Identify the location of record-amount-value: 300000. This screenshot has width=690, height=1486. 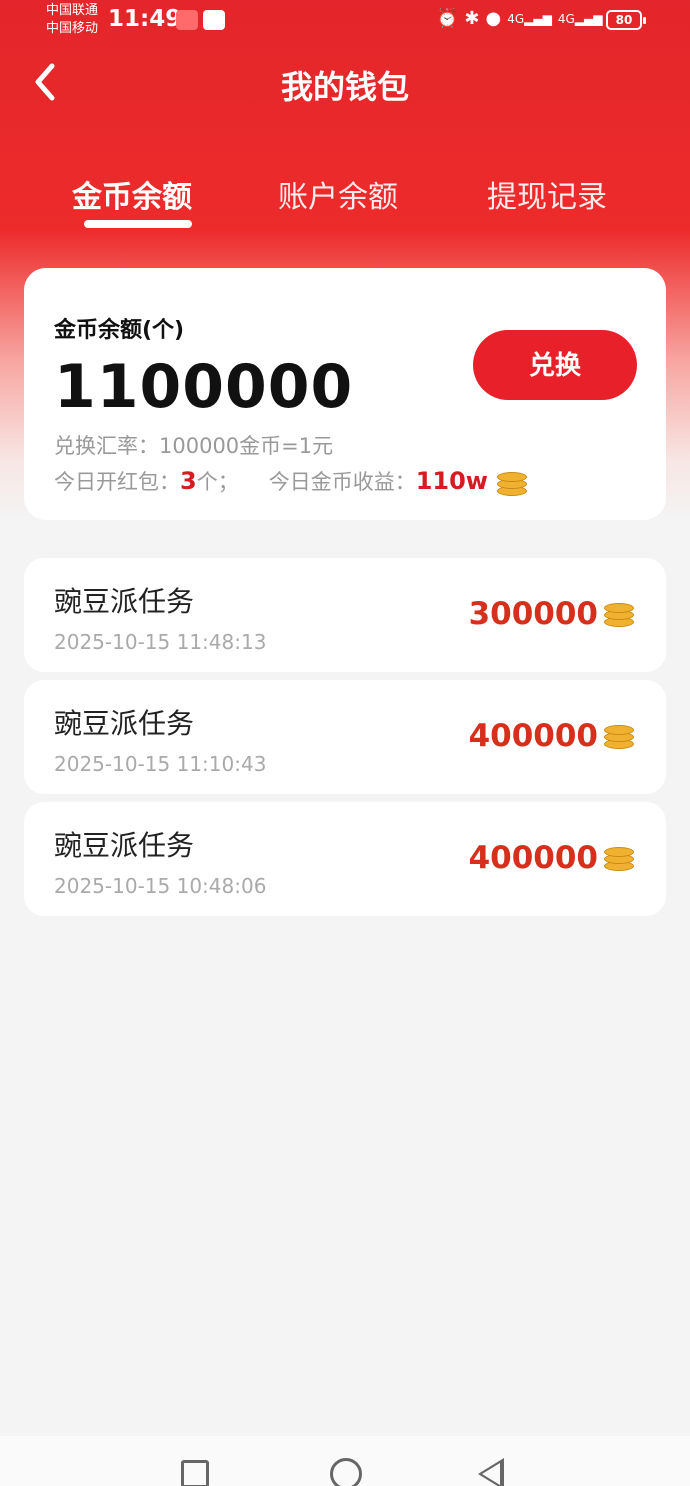
(533, 614).